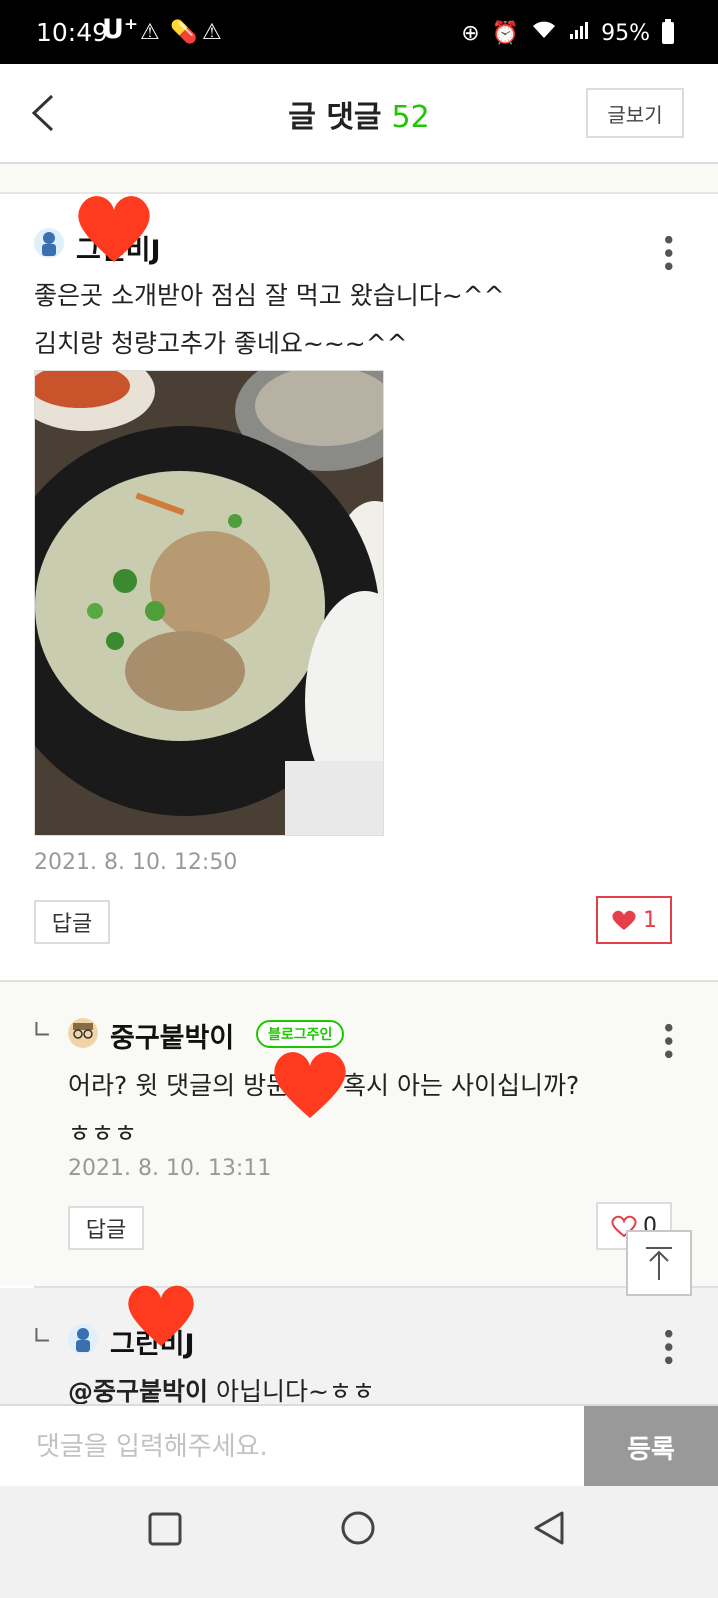  I want to click on battery-icon, so click(668, 31).